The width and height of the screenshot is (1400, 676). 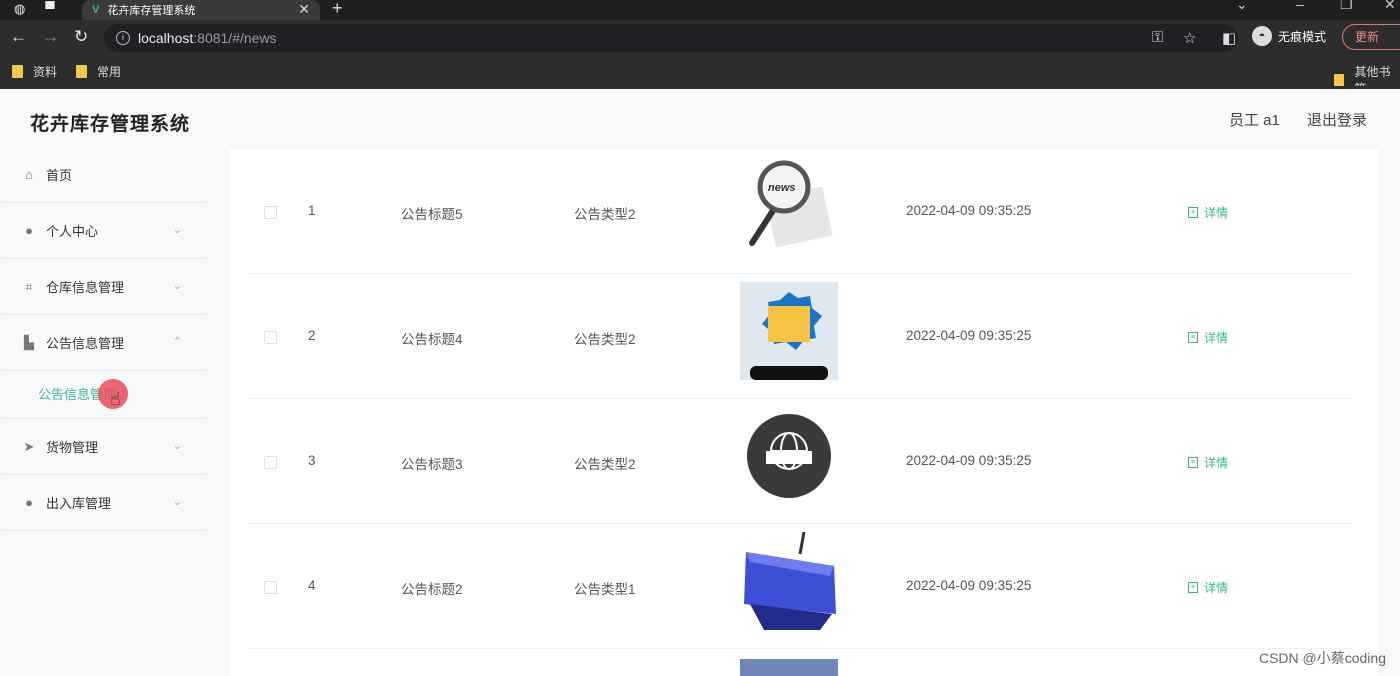 I want to click on row-title: 公告标题5, so click(x=432, y=214).